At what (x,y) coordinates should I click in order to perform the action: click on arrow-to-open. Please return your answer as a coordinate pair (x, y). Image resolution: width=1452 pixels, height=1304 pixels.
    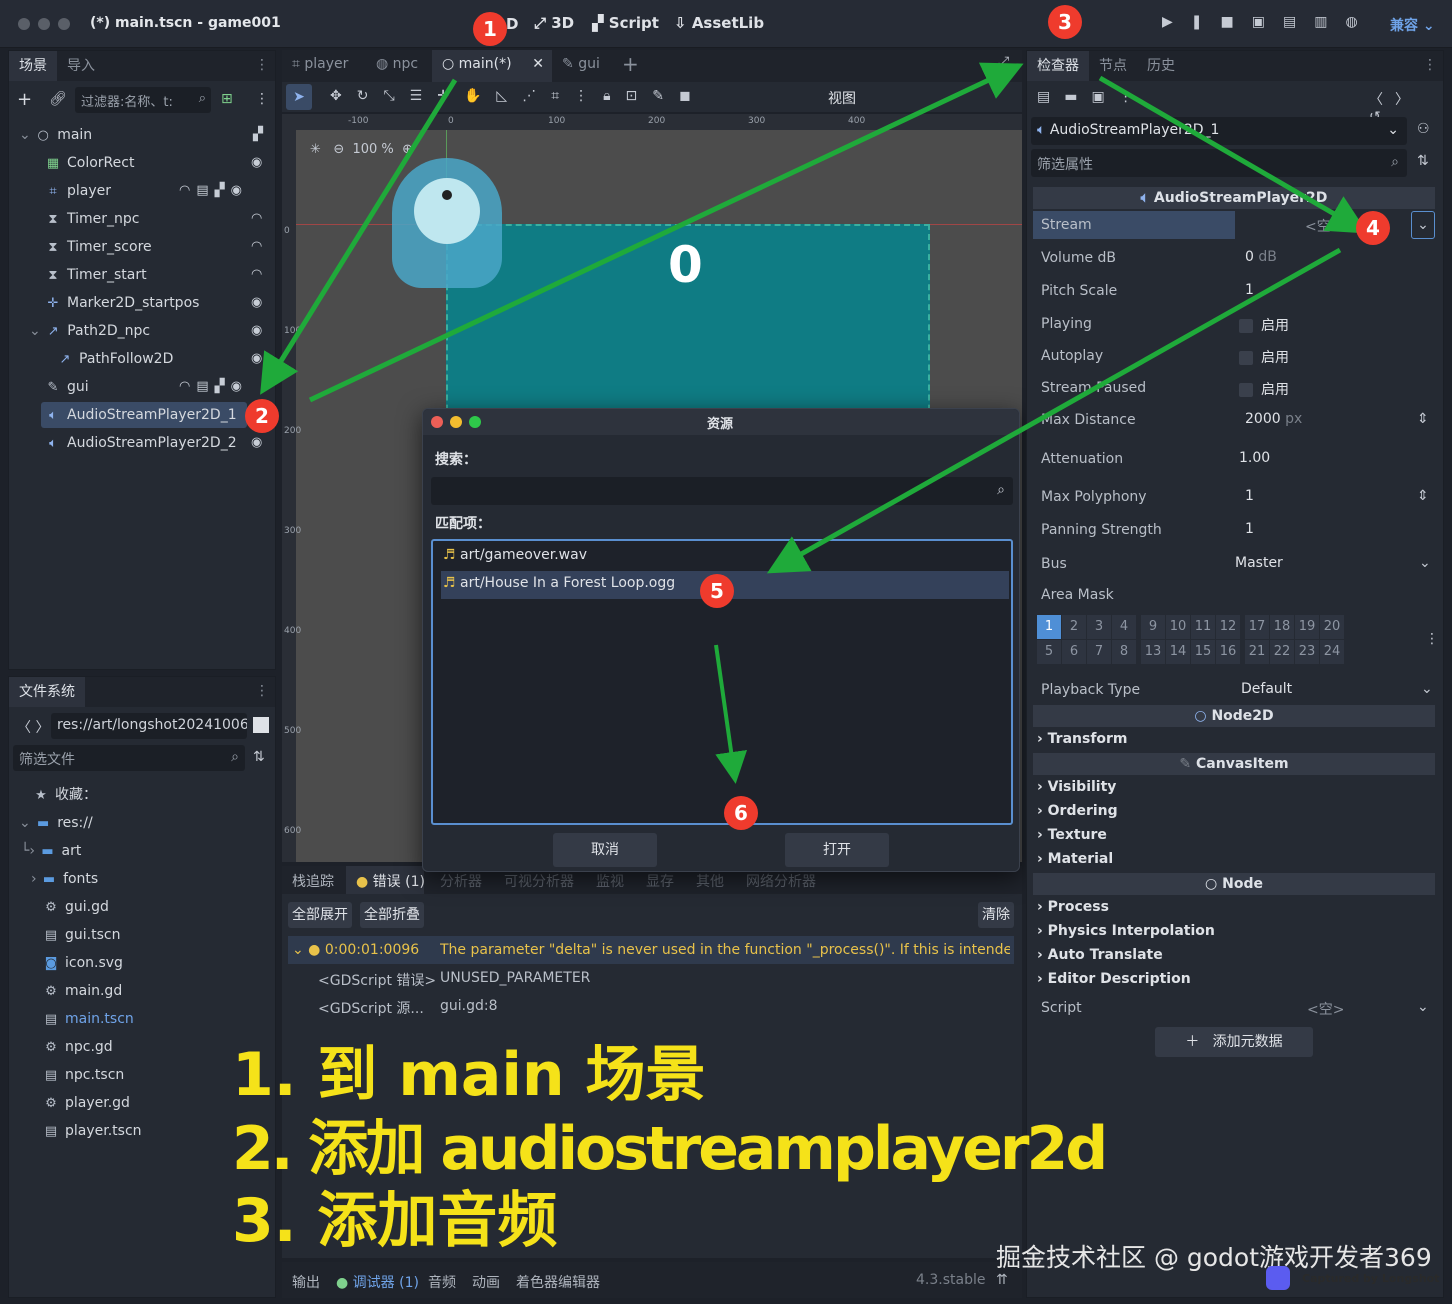
    Looking at the image, I should click on (731, 714).